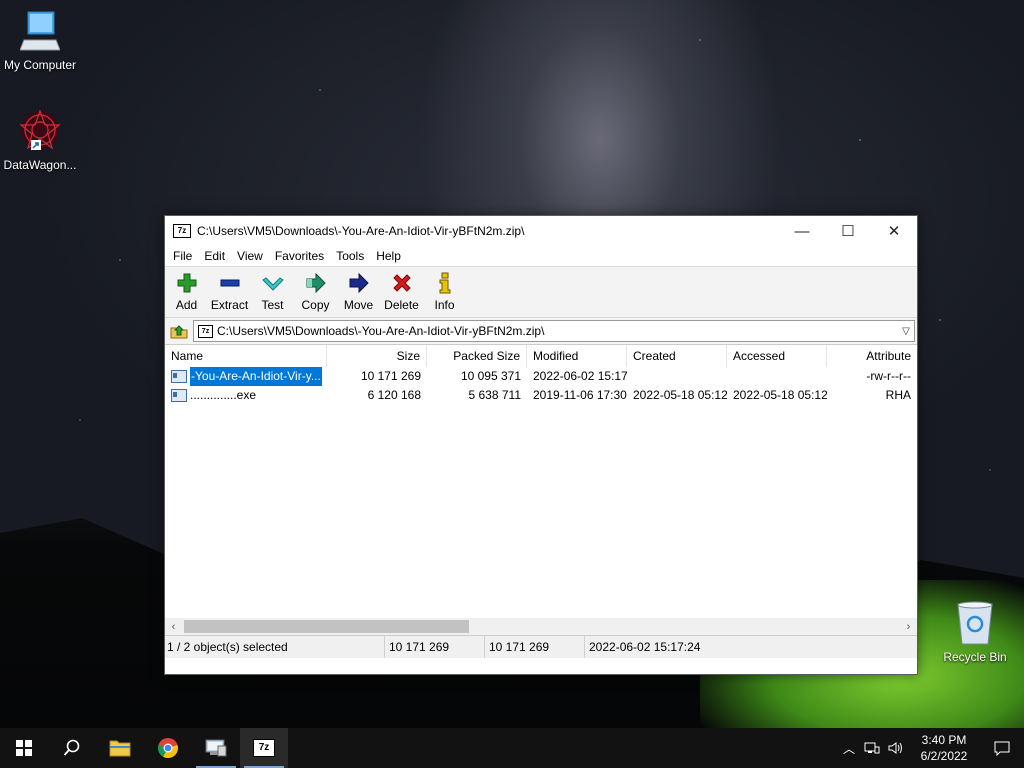 The width and height of the screenshot is (1024, 768). I want to click on scroll-right-icon: ›, so click(908, 627).